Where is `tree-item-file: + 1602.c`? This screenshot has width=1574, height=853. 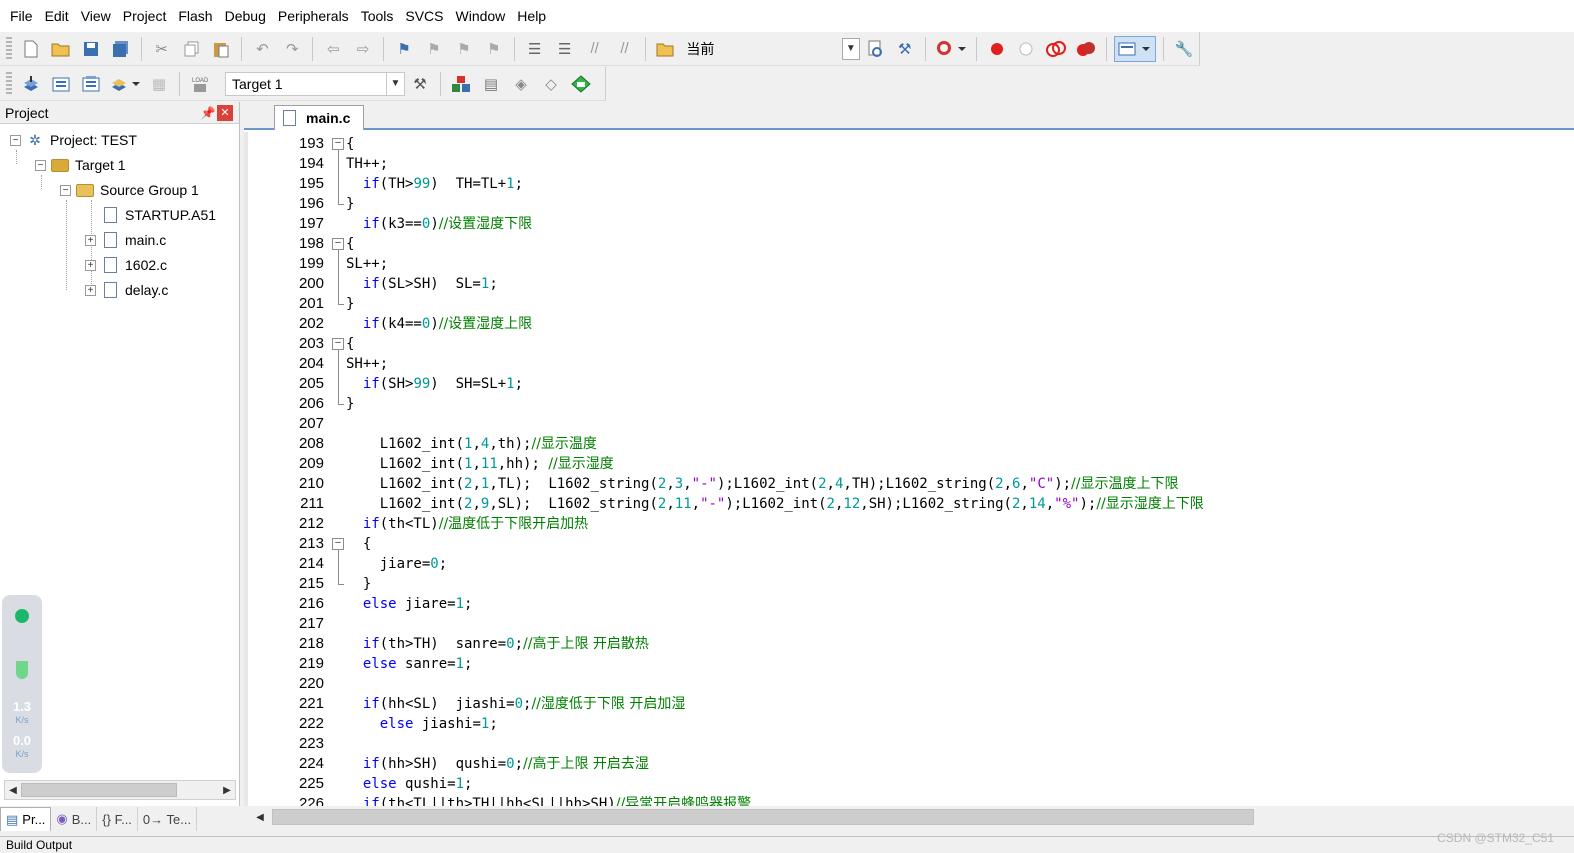 tree-item-file: + 1602.c is located at coordinates (126, 265).